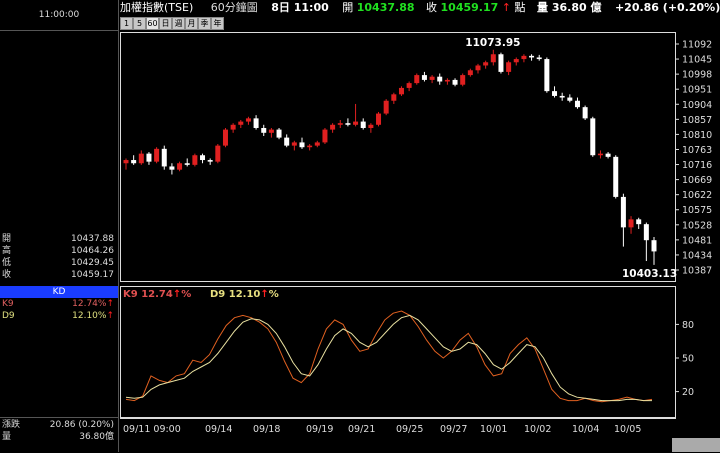  What do you see at coordinates (667, 7) in the screenshot?
I see `change-value: +20.86 (+0.20%)` at bounding box center [667, 7].